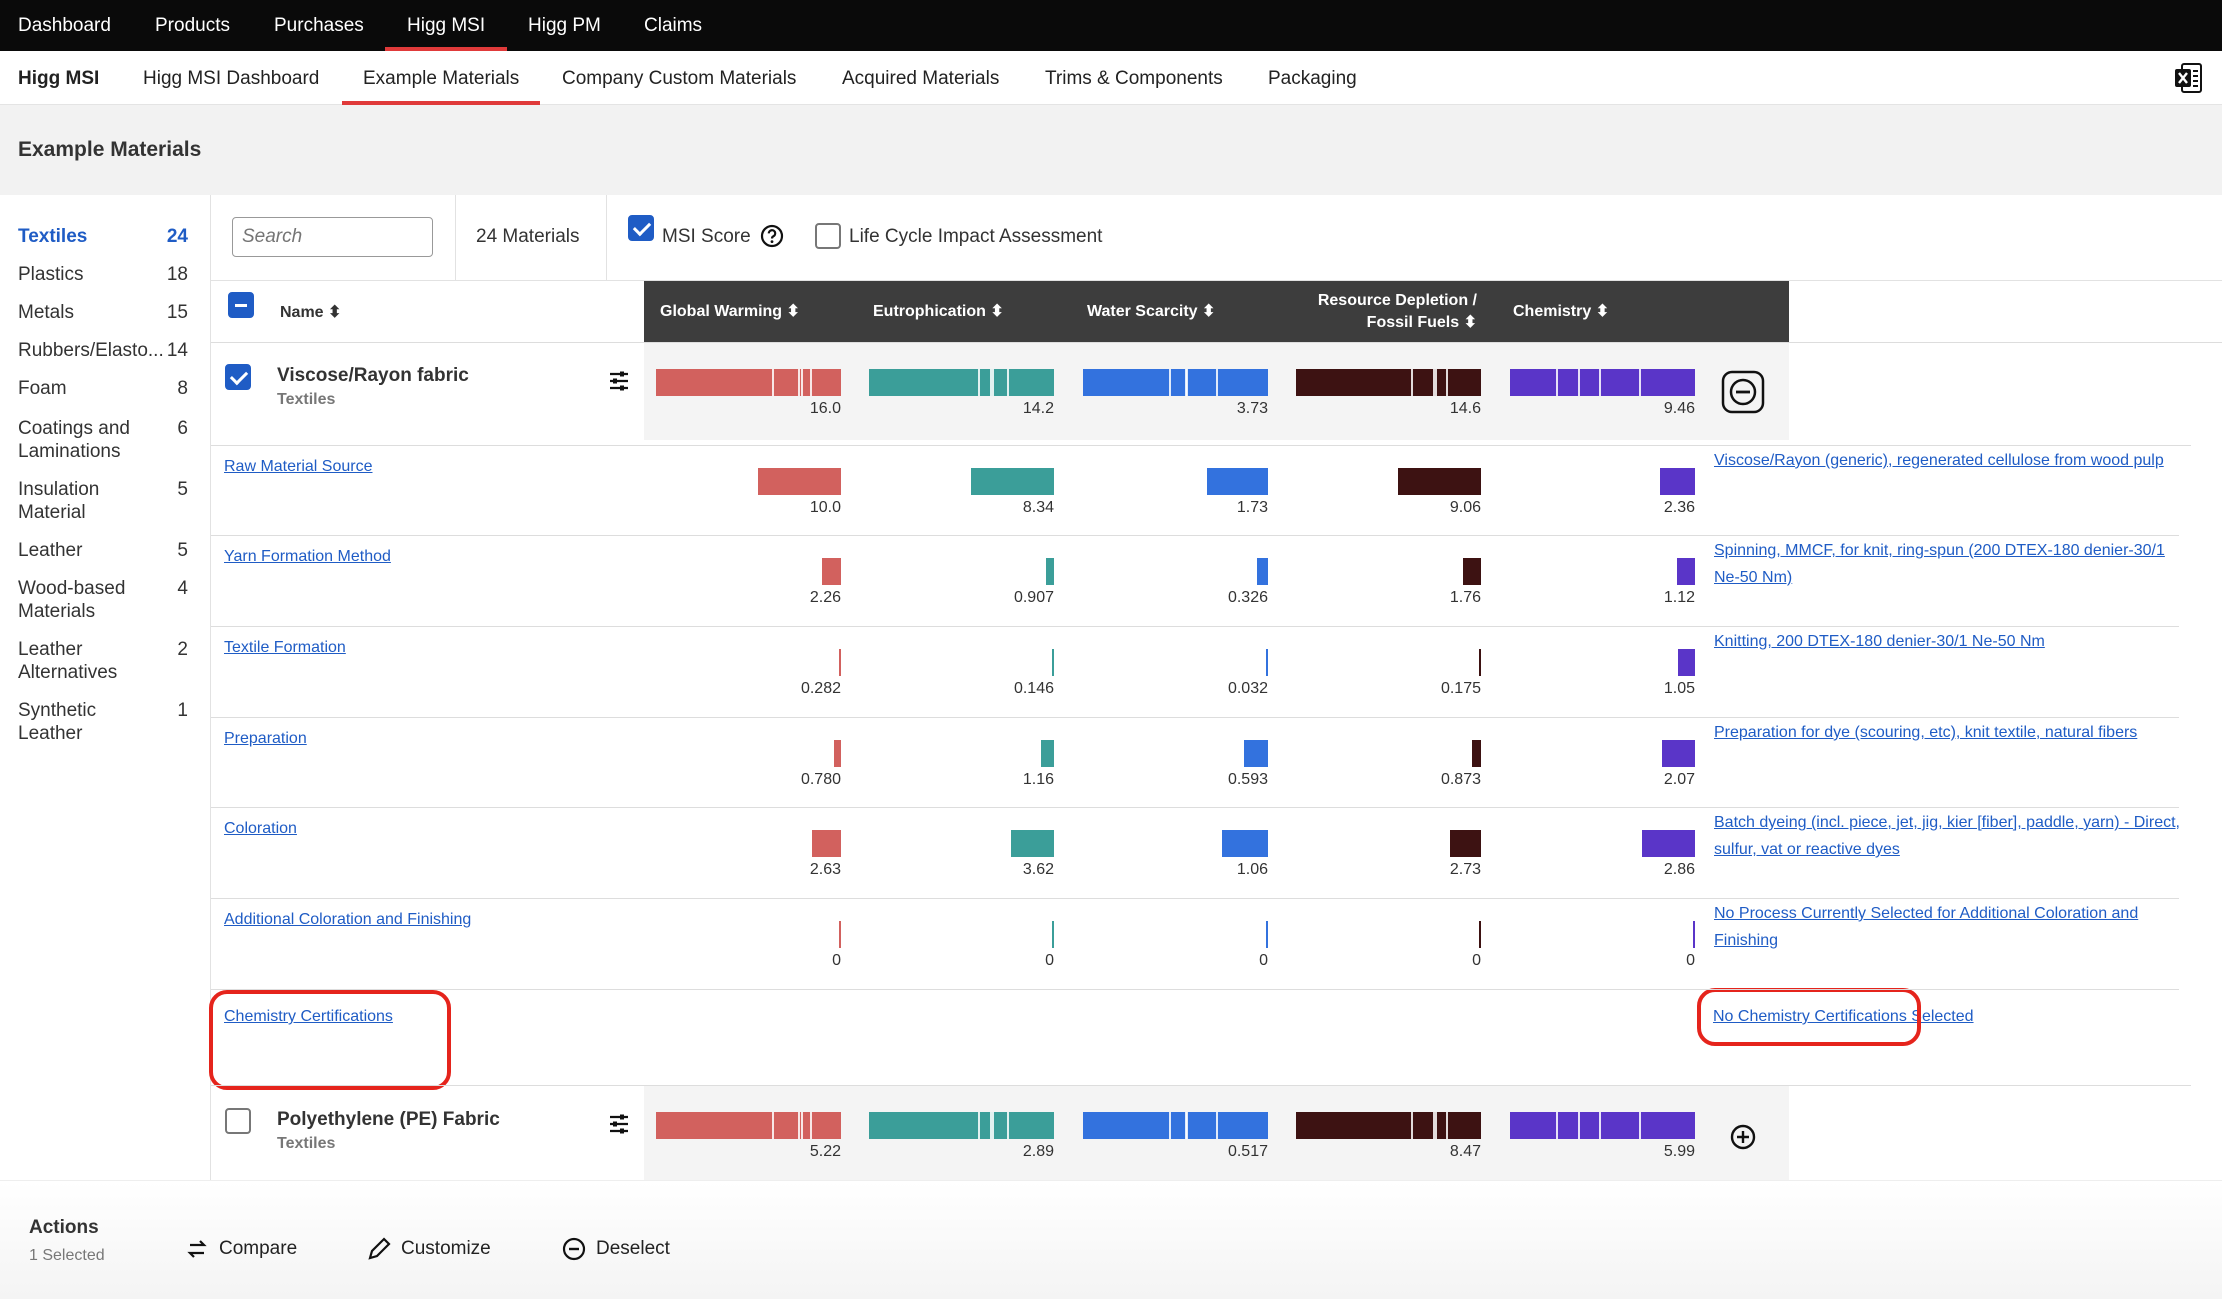  Describe the element at coordinates (310, 312) in the screenshot. I see `name-column-header: Name ⬍` at that location.